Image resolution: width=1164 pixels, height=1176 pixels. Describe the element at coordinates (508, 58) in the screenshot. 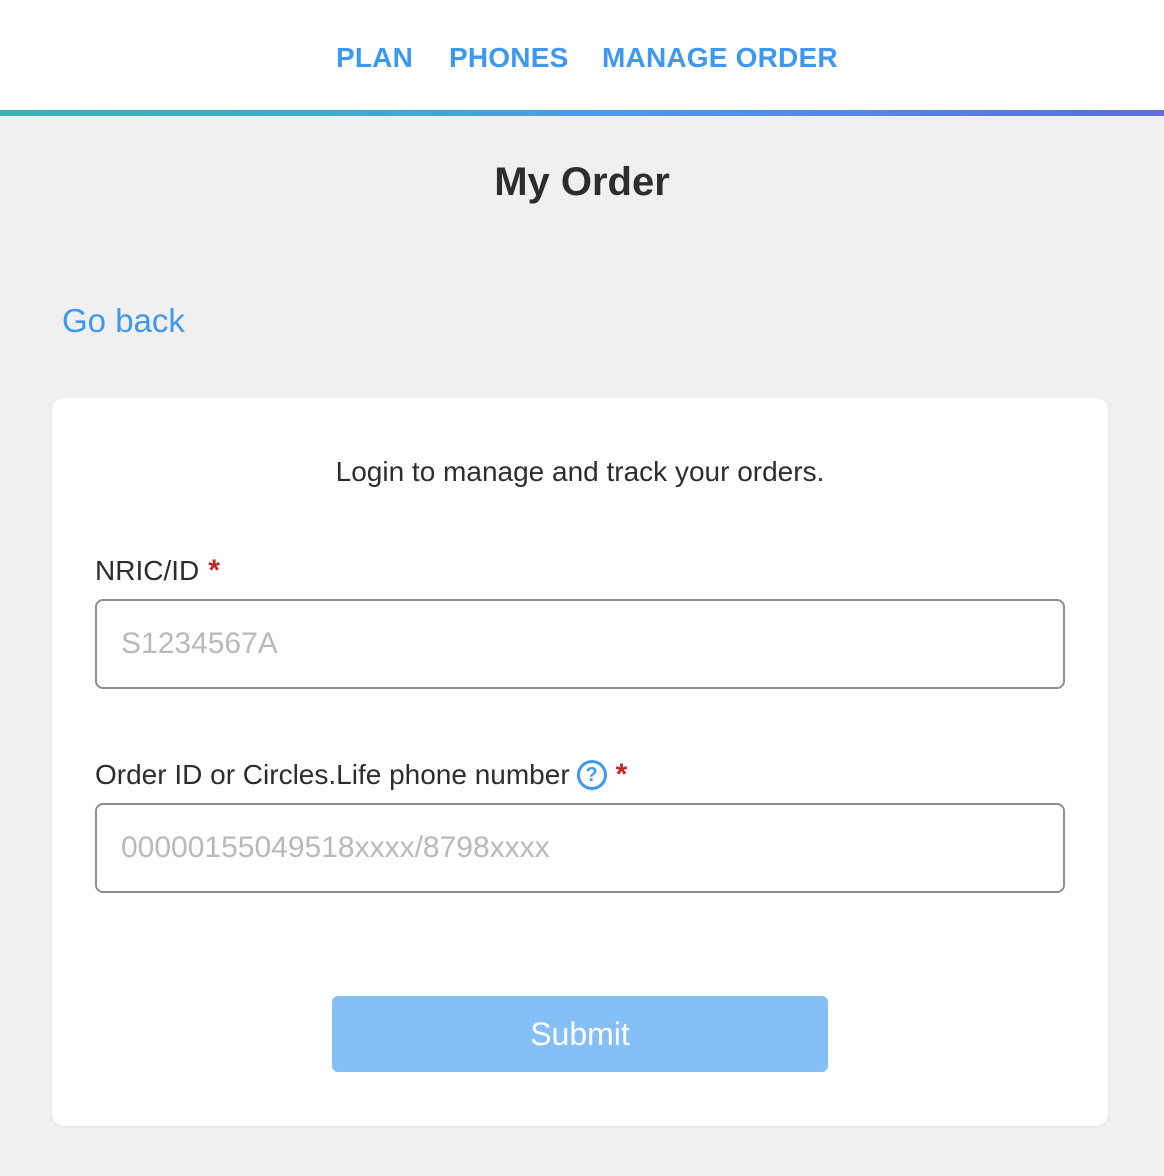

I see `nav-phones-link: PHONES` at that location.